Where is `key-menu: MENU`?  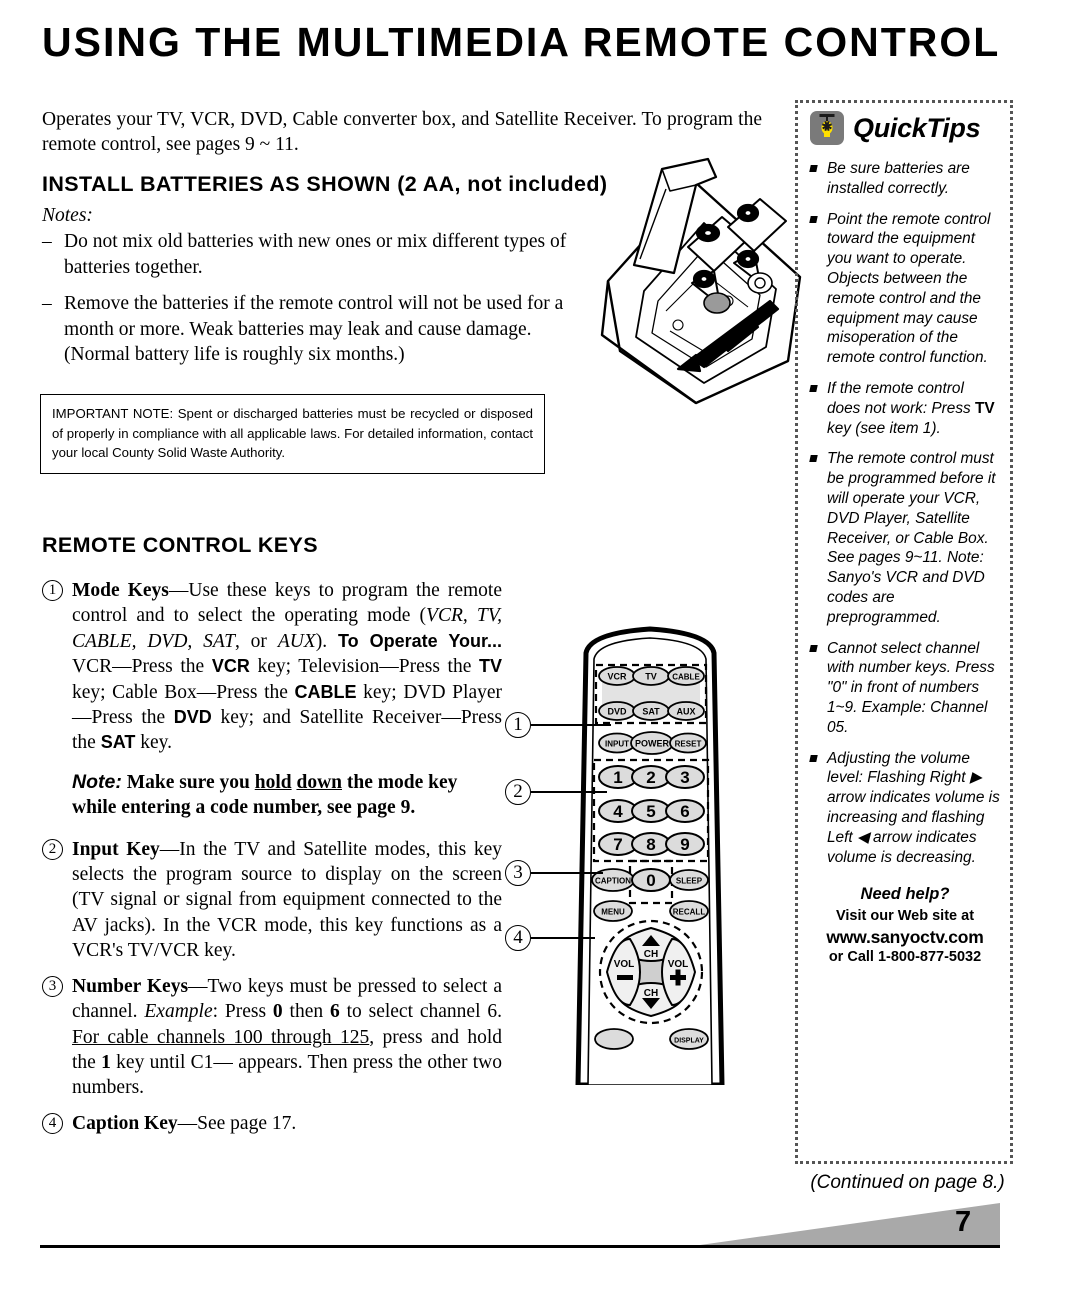 key-menu: MENU is located at coordinates (613, 912).